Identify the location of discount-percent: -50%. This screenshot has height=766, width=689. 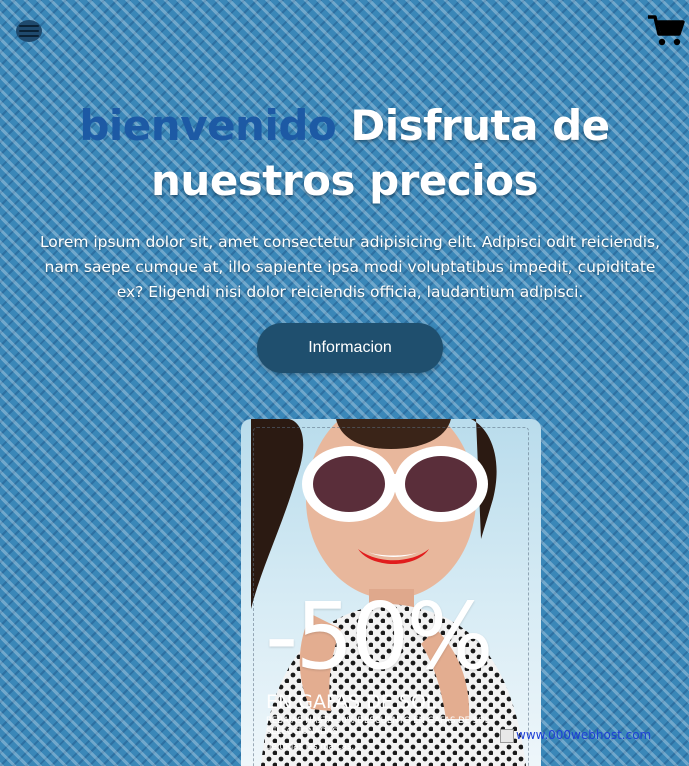
(379, 636).